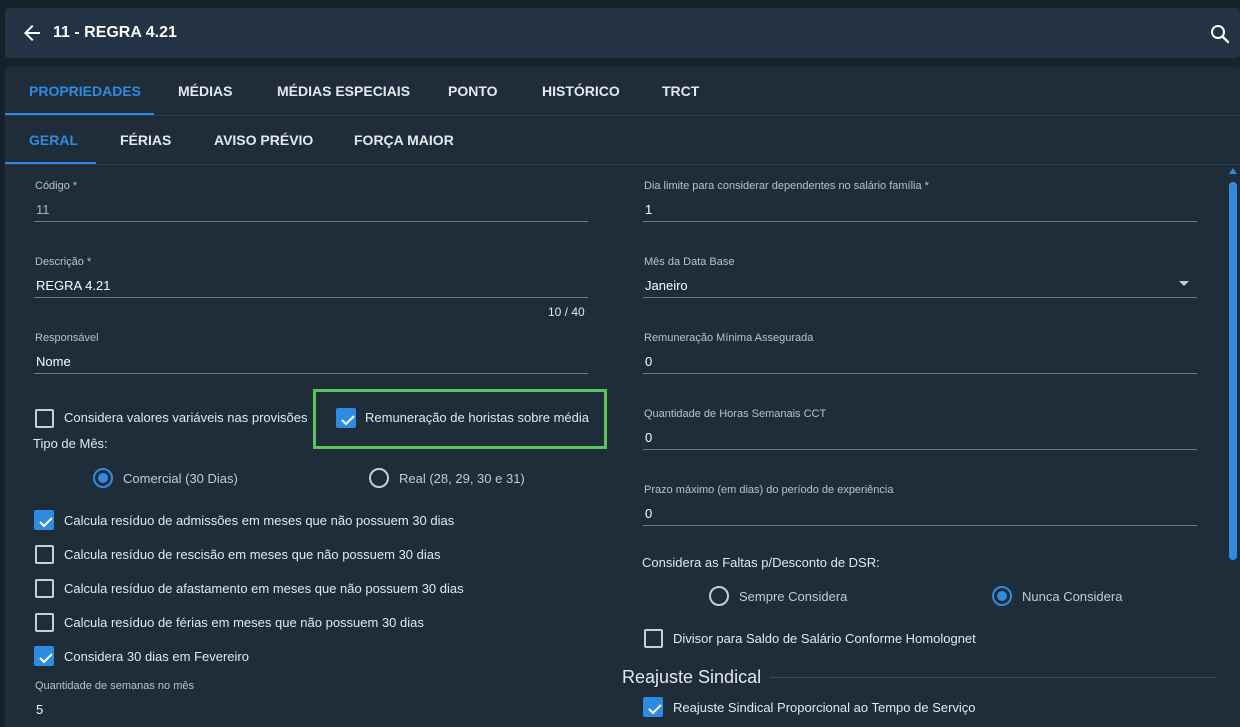  Describe the element at coordinates (622, 140) in the screenshot. I see `sub-tab-bar` at that location.